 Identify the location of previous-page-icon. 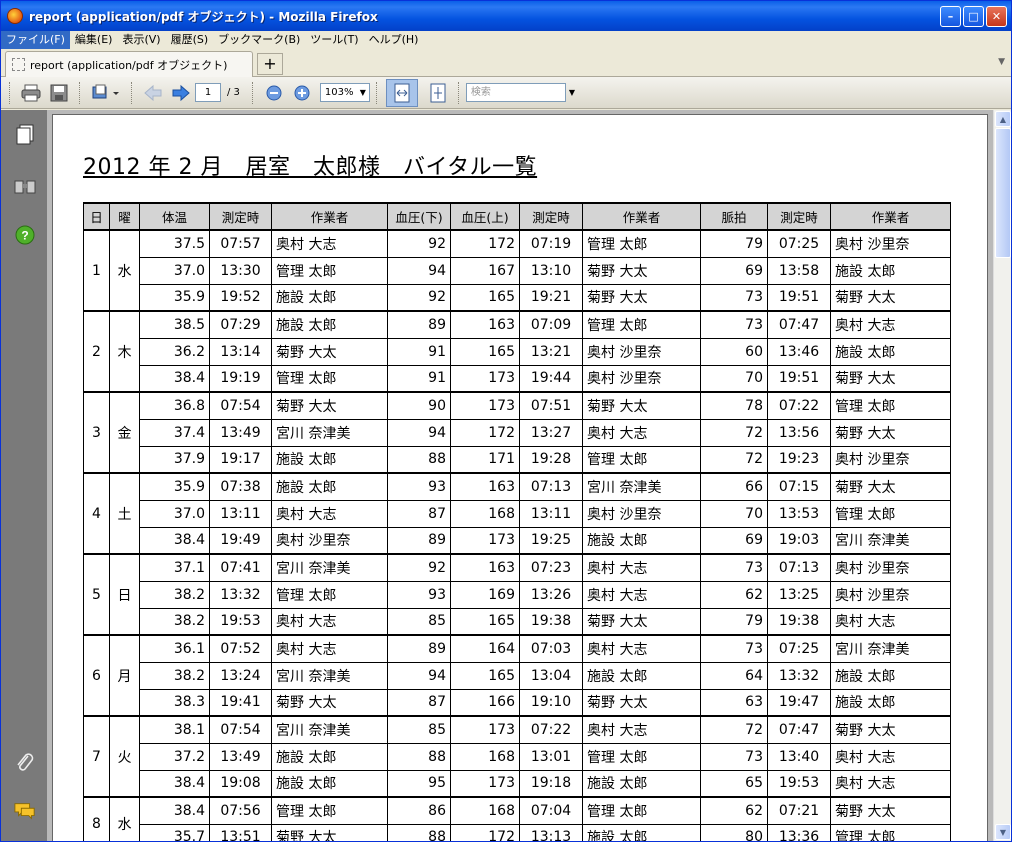
(153, 93).